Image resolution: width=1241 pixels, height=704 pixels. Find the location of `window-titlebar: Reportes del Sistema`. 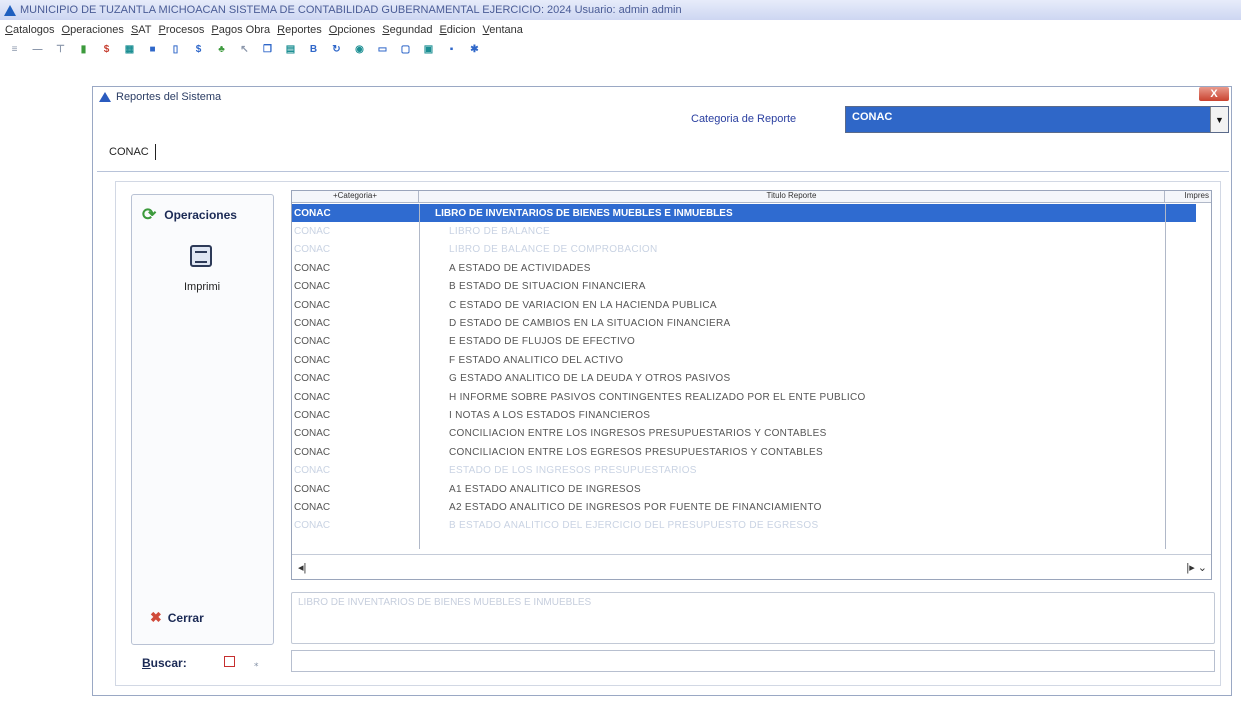

window-titlebar: Reportes del Sistema is located at coordinates (160, 97).